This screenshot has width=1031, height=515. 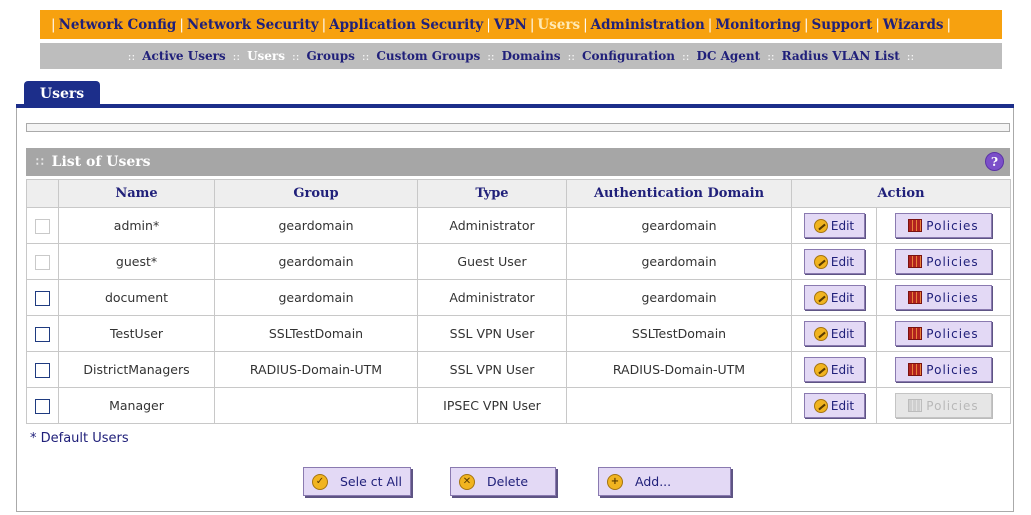 What do you see at coordinates (758, 25) in the screenshot?
I see `top-nav-item-monitoring: Monitoring` at bounding box center [758, 25].